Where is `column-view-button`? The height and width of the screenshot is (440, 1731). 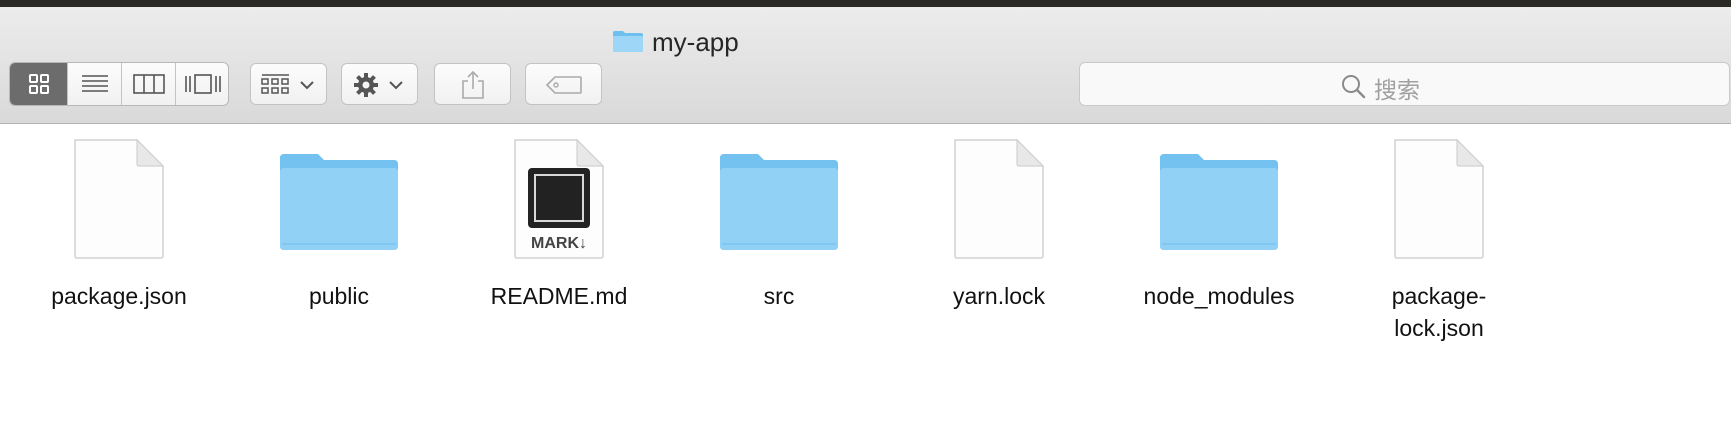
column-view-button is located at coordinates (149, 84).